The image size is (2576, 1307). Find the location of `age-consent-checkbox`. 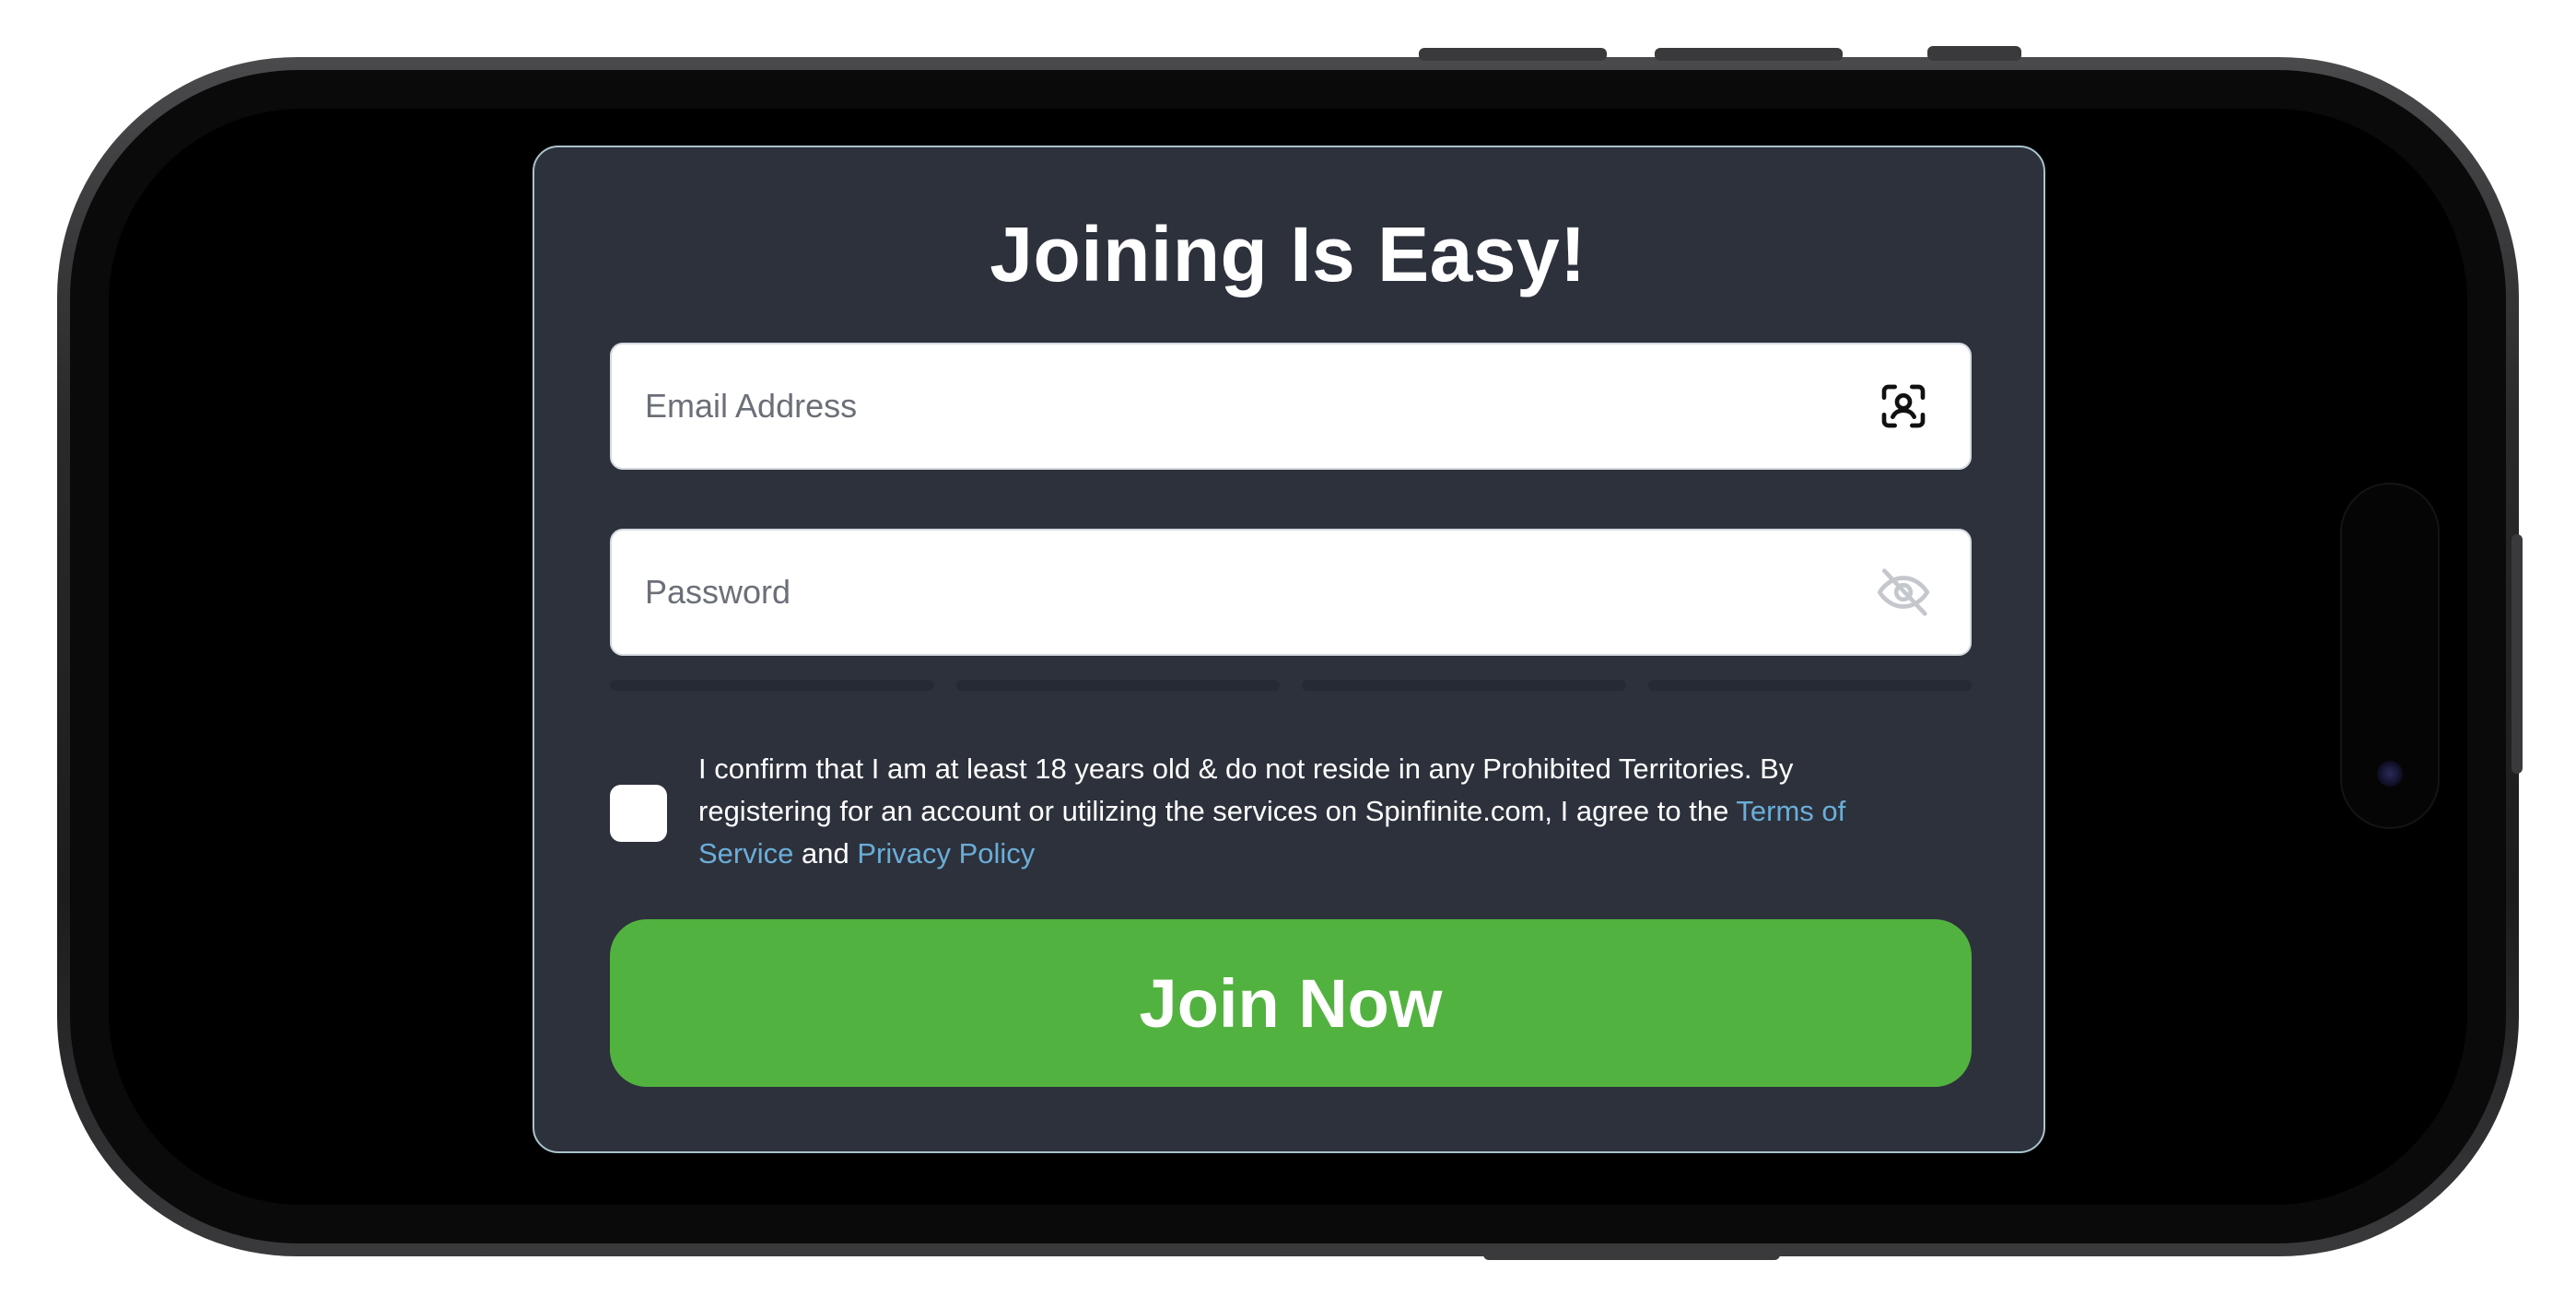

age-consent-checkbox is located at coordinates (638, 814).